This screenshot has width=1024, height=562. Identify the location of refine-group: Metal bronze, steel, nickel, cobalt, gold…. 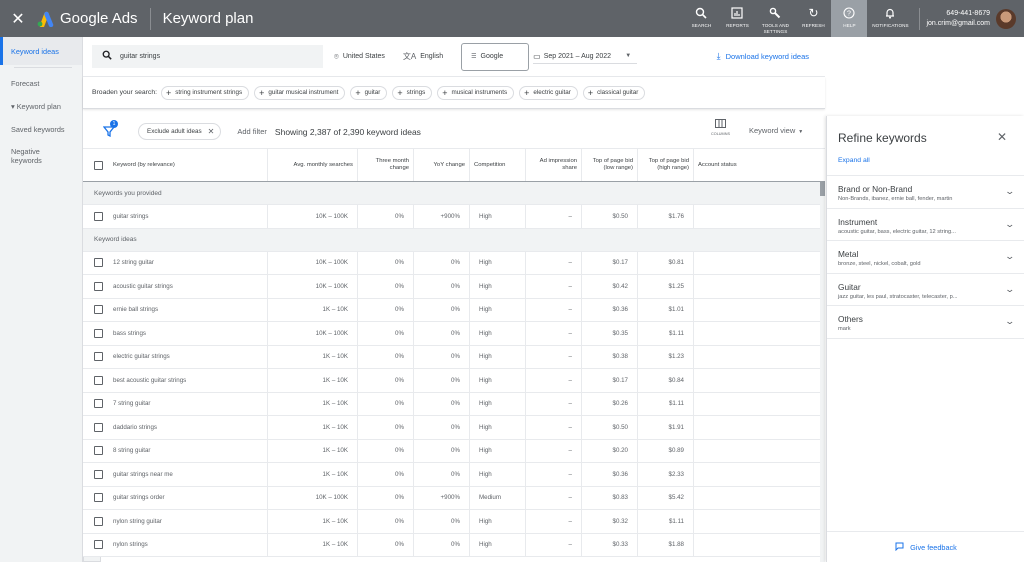
(925, 257).